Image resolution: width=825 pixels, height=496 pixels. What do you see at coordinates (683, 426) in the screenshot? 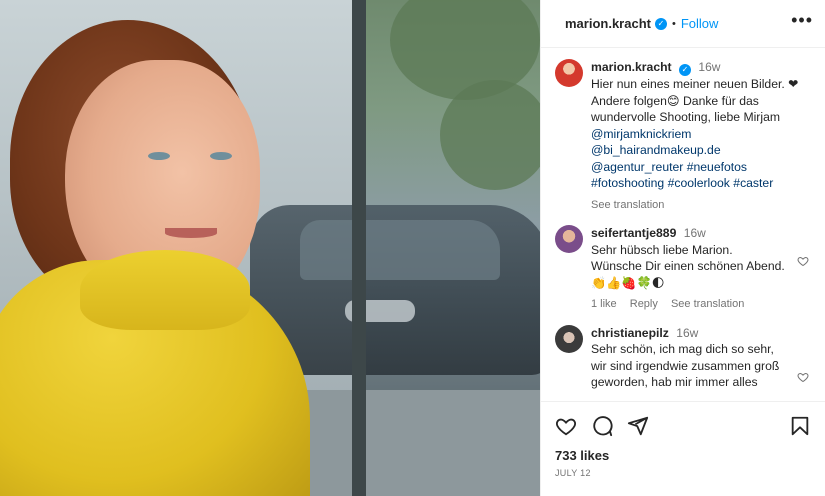
I see `action-bar` at bounding box center [683, 426].